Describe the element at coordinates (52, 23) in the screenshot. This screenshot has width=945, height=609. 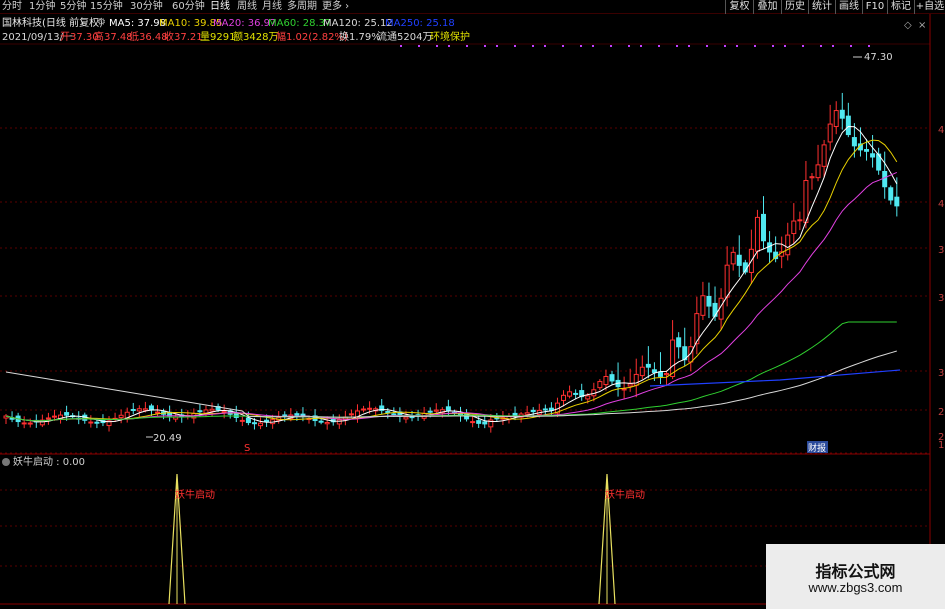
I see `stock-name: 国林科技(日线 前复权)` at that location.